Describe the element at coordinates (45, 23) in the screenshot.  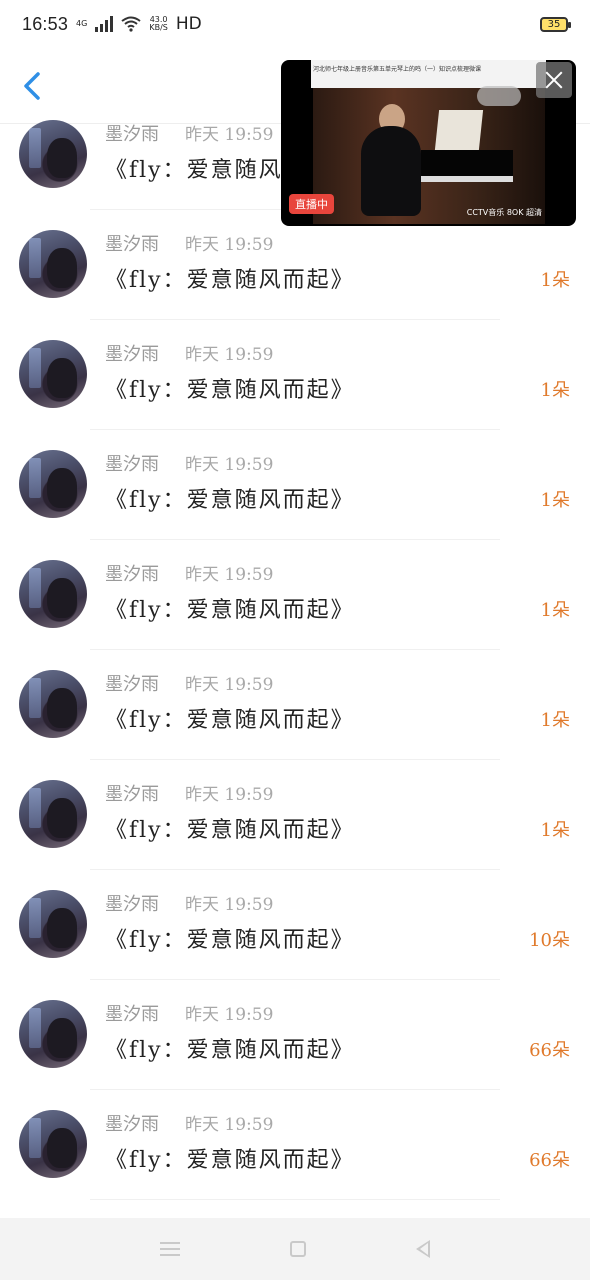
I see `status-time: 16:53` at that location.